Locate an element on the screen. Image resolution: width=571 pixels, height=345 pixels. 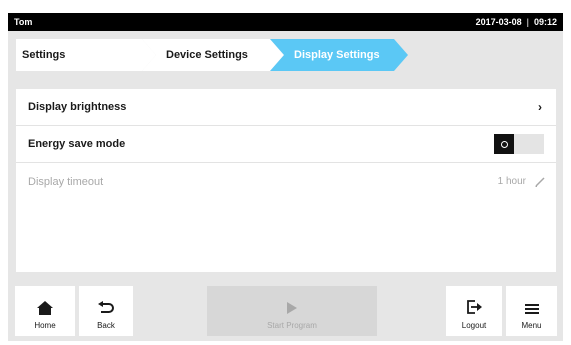
breadcrumb-device-settings: Device Settings is located at coordinates (213, 55).